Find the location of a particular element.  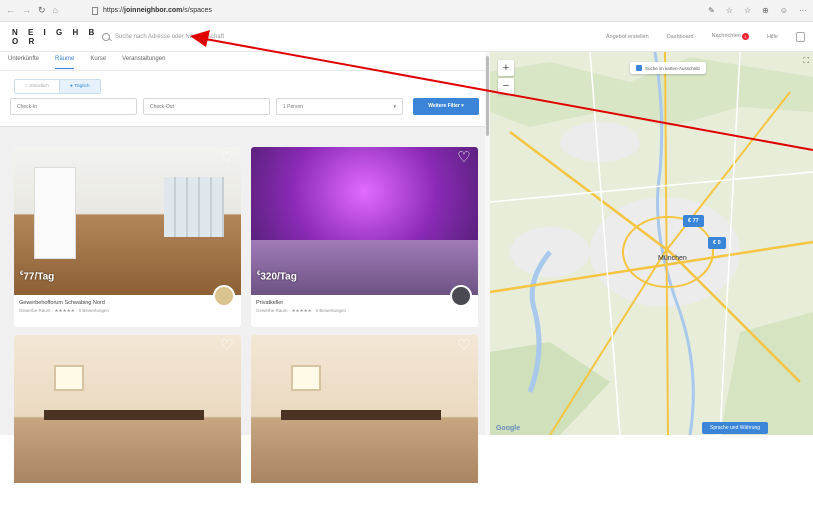

edit-icon: ✎ is located at coordinates (711, 10).